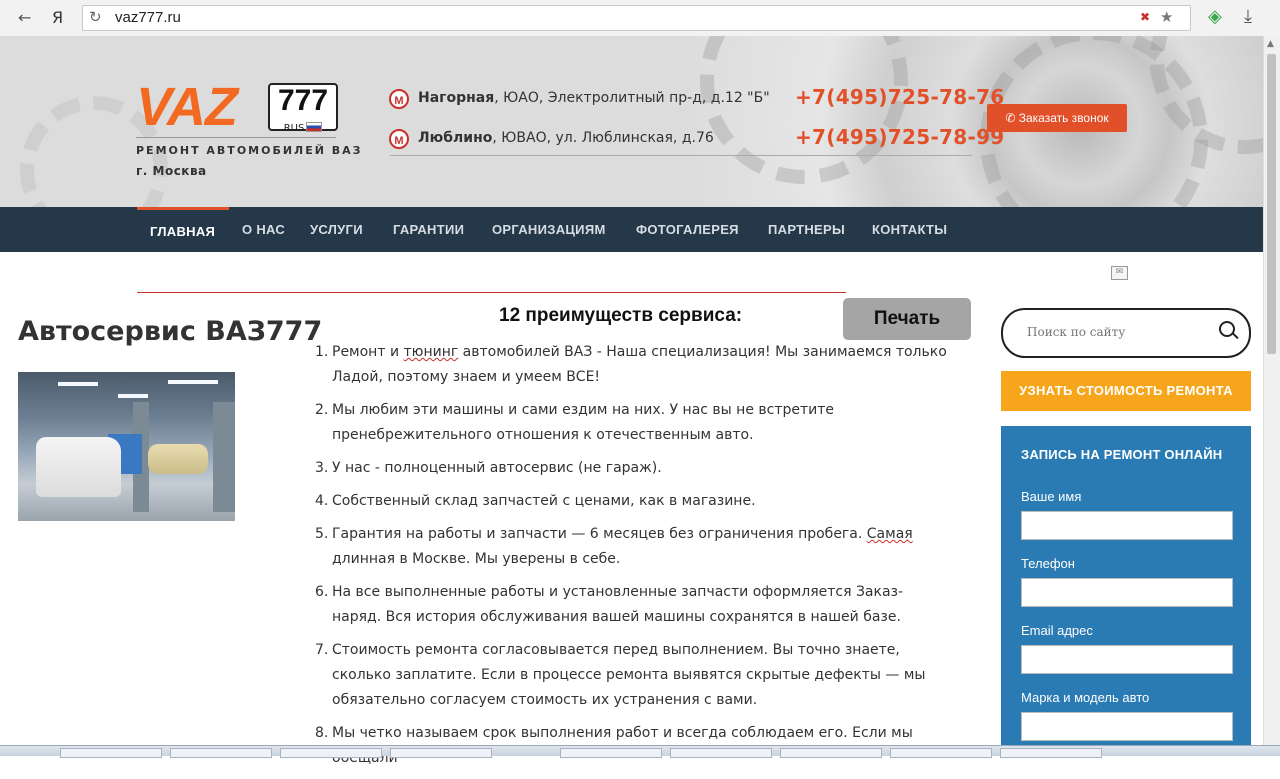  Describe the element at coordinates (1127, 525) in the screenshot. I see `name-field` at that location.